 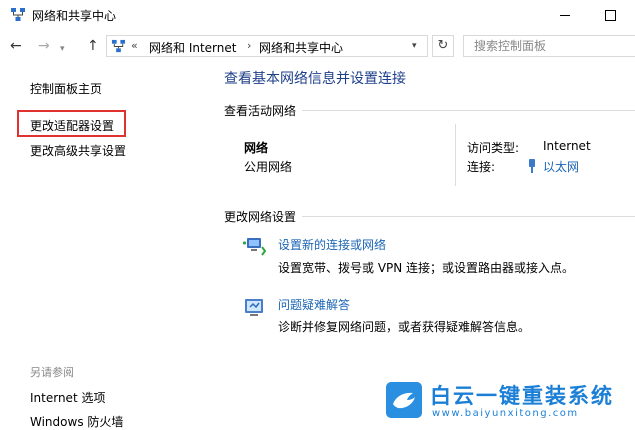 I want to click on address-bar: « 网络和 Internet › 网络和共享中心 ▾, so click(x=267, y=46).